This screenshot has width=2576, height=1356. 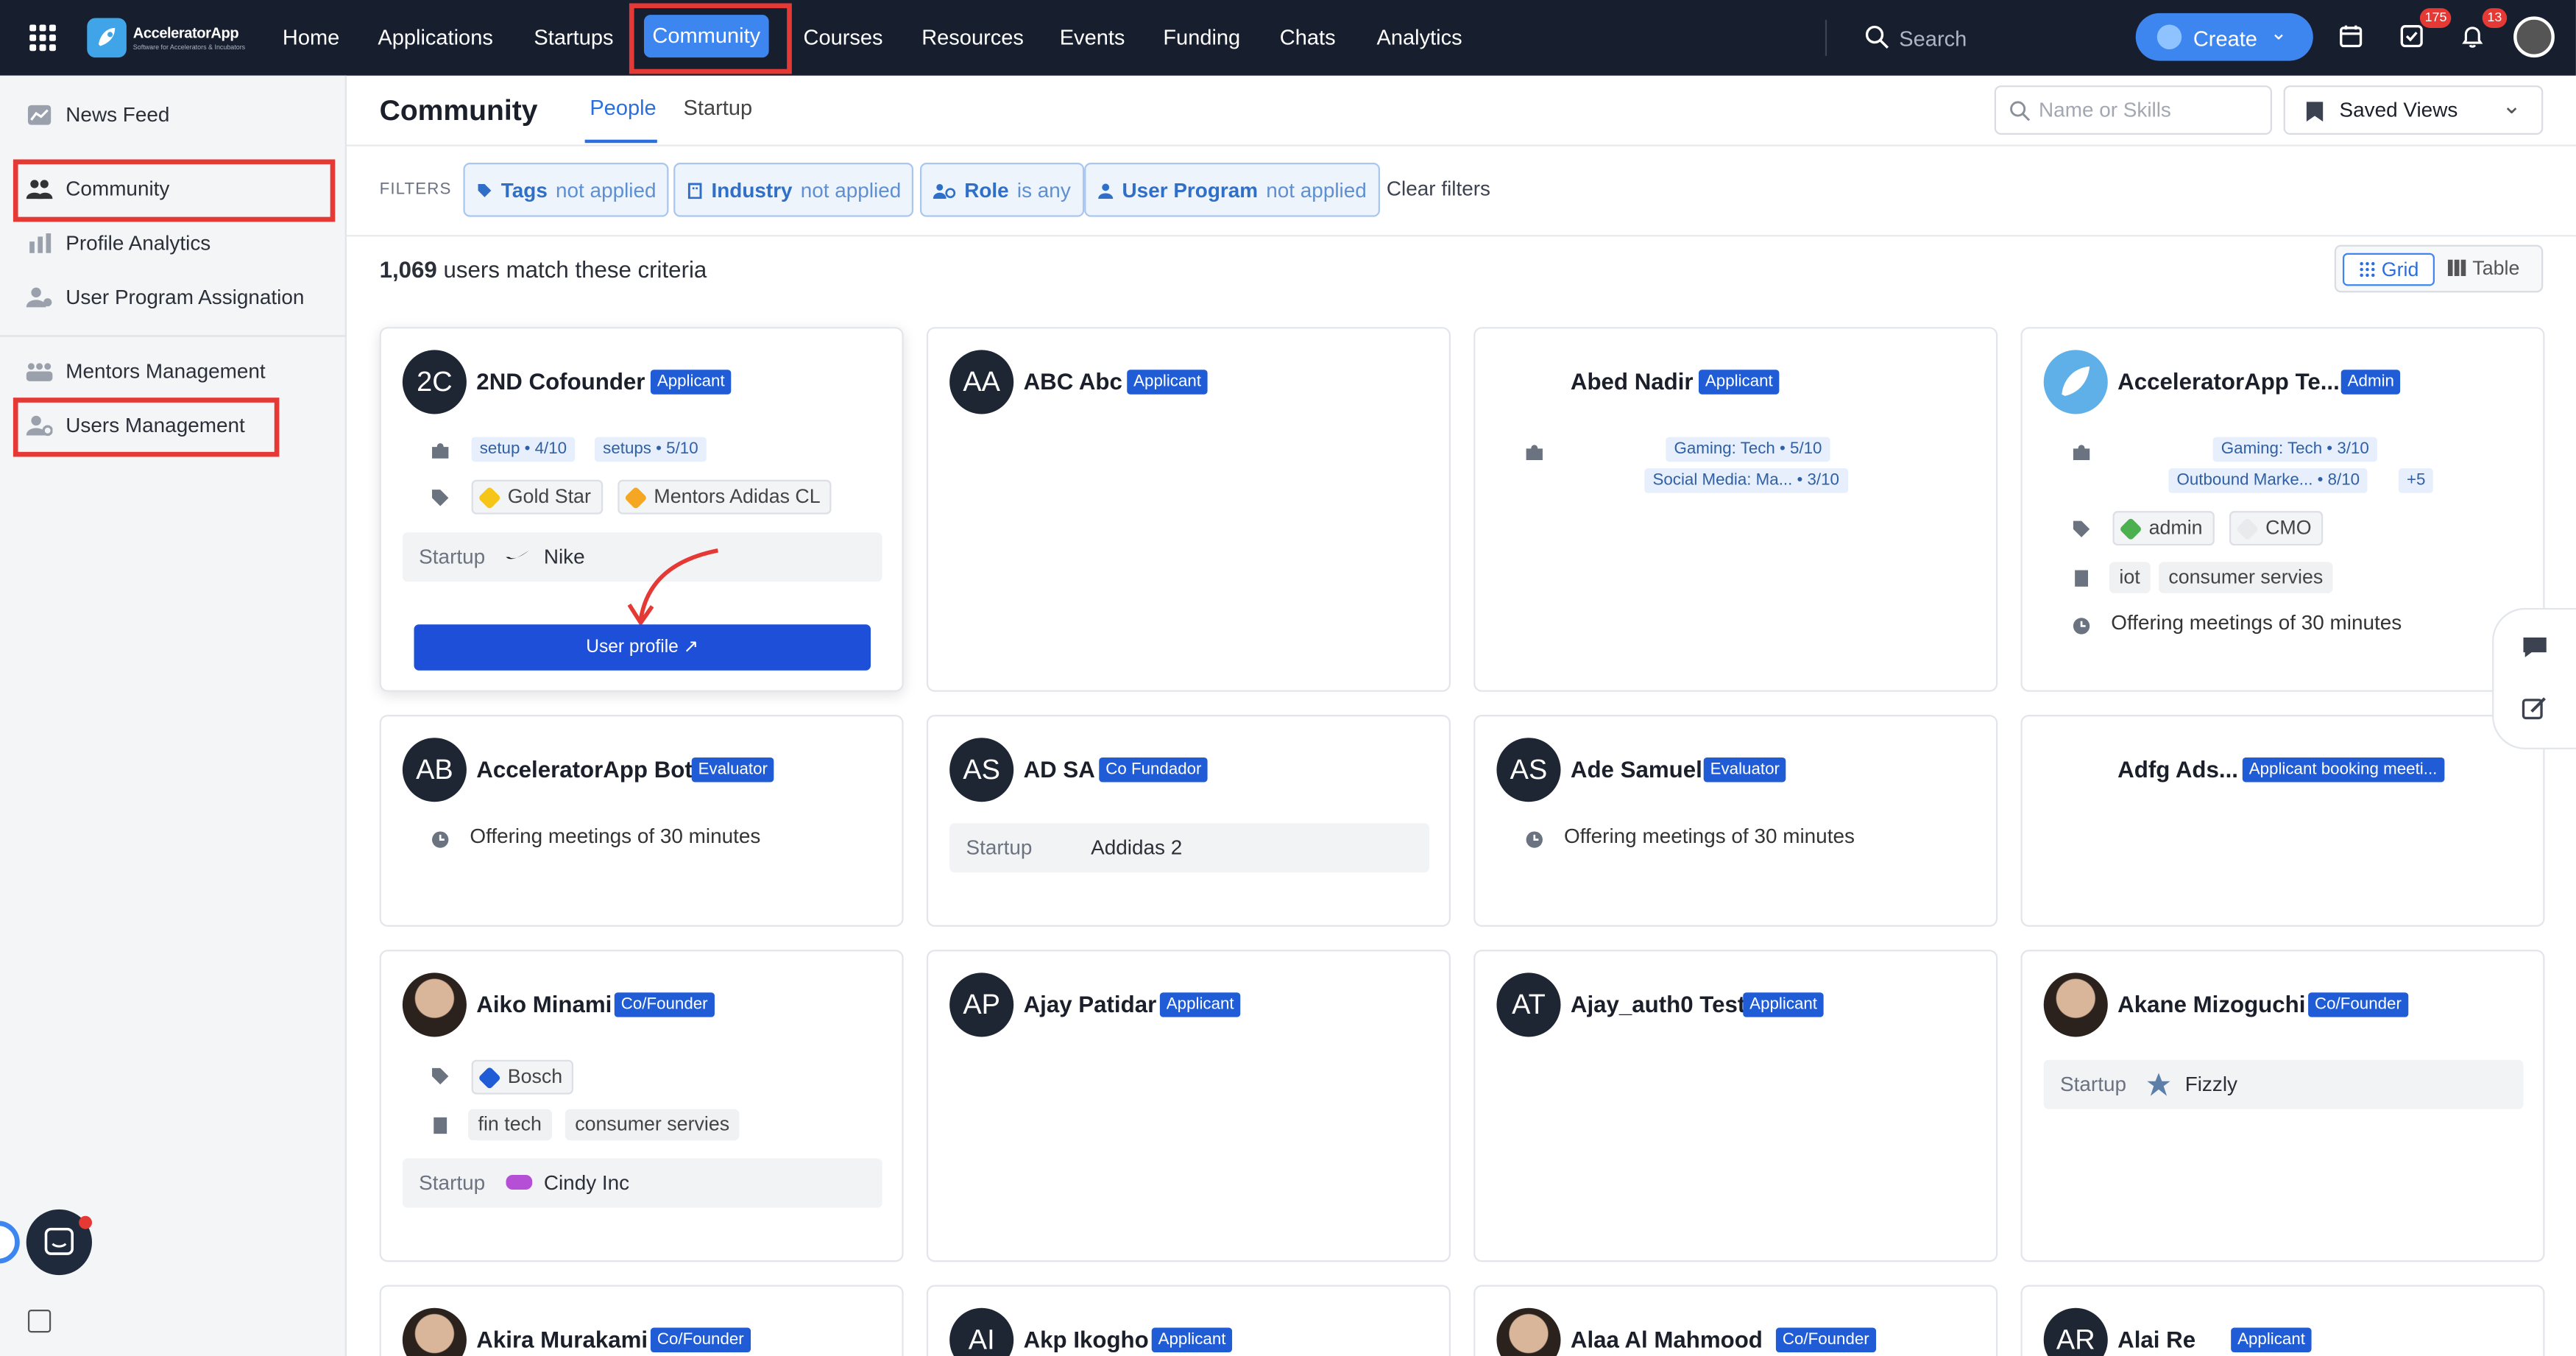 What do you see at coordinates (642, 1183) in the screenshot?
I see `startup-row: Startup Cindy Inc` at bounding box center [642, 1183].